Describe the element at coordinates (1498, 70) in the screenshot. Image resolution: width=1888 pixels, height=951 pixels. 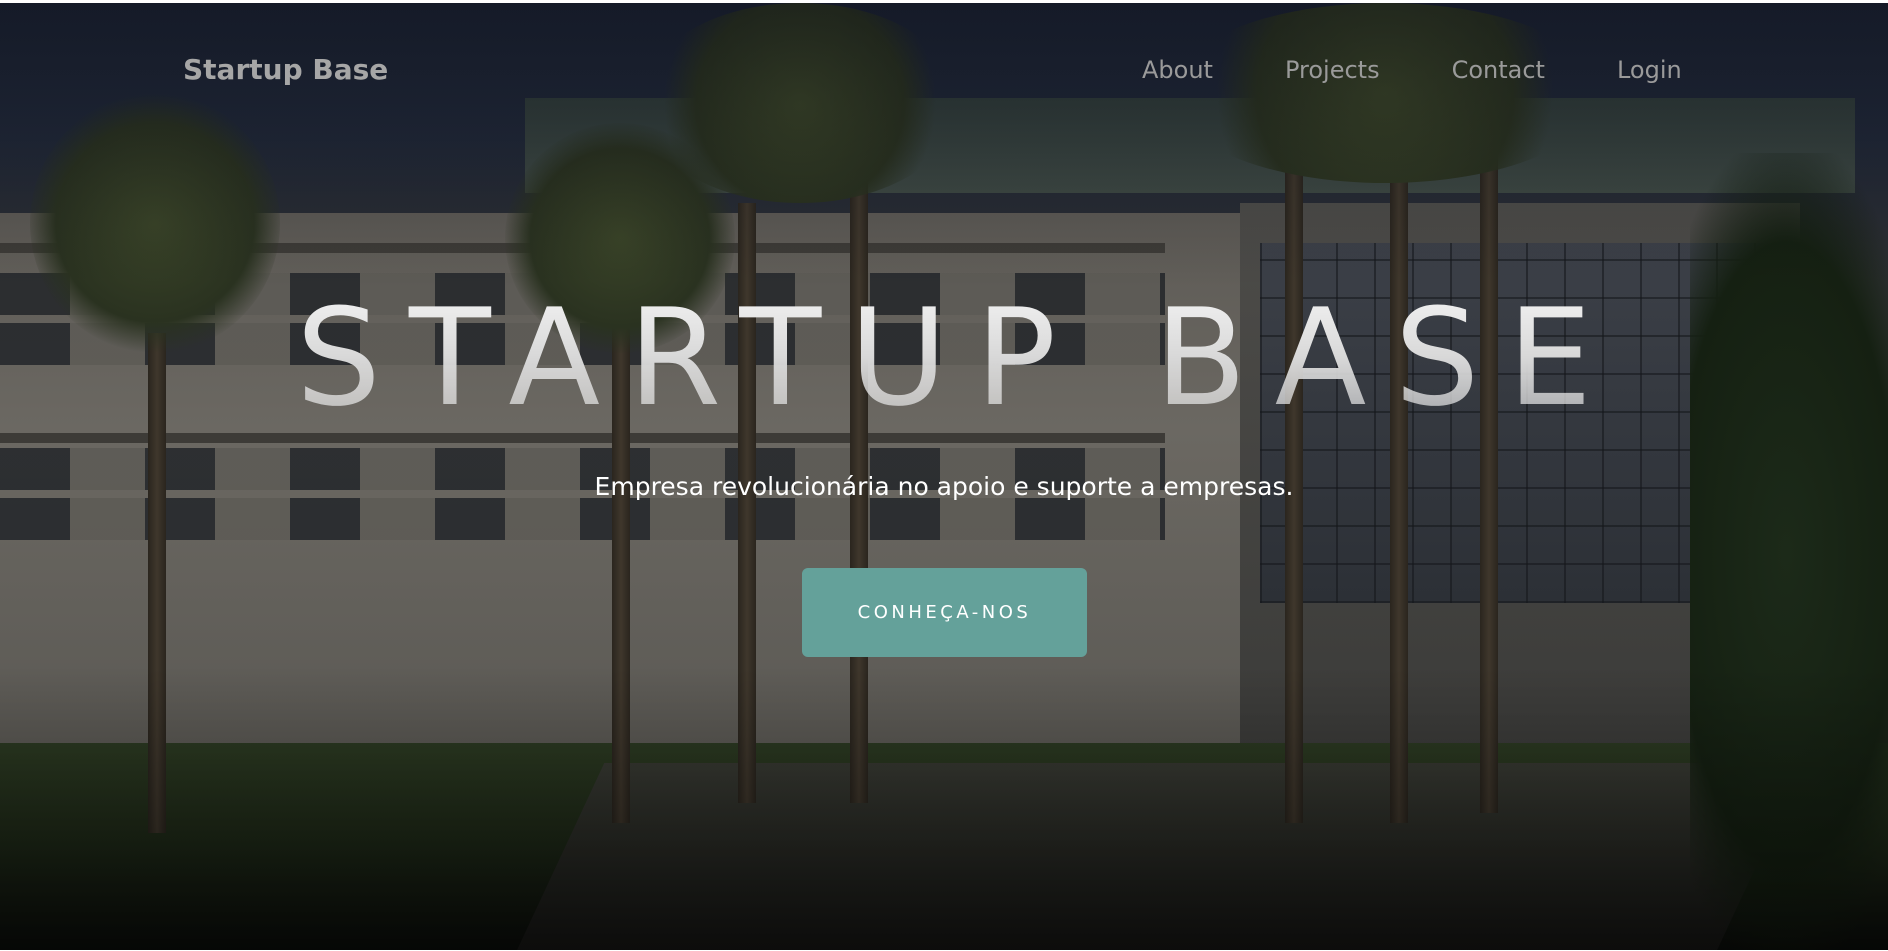
I see `nav-link-contact: Contact` at that location.